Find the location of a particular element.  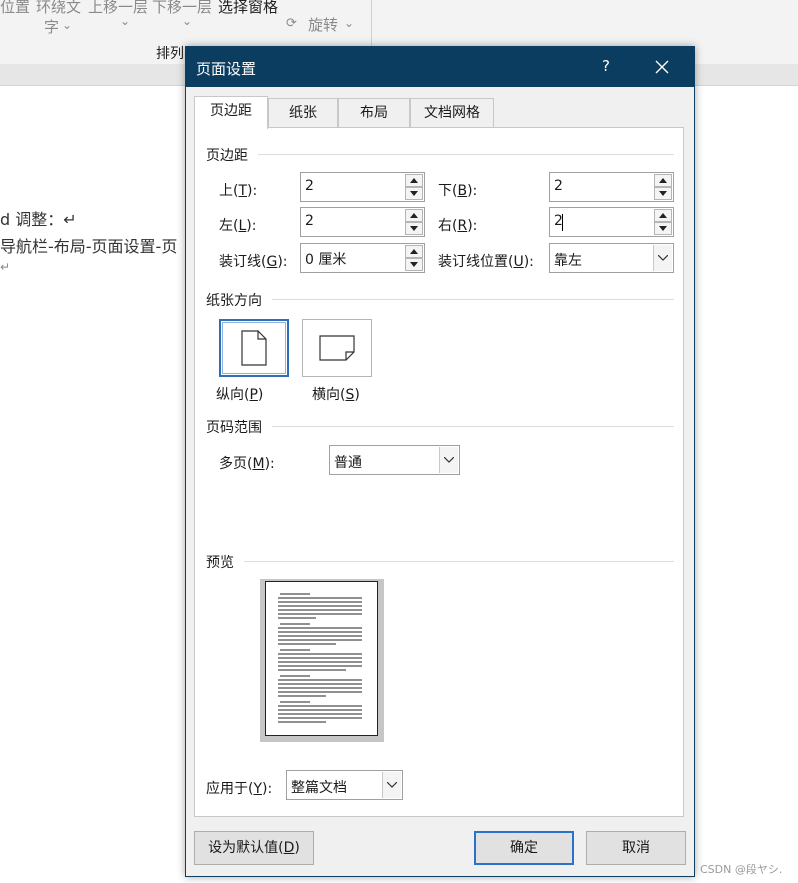

section-orientation-title: 纸张方向 is located at coordinates (234, 301).